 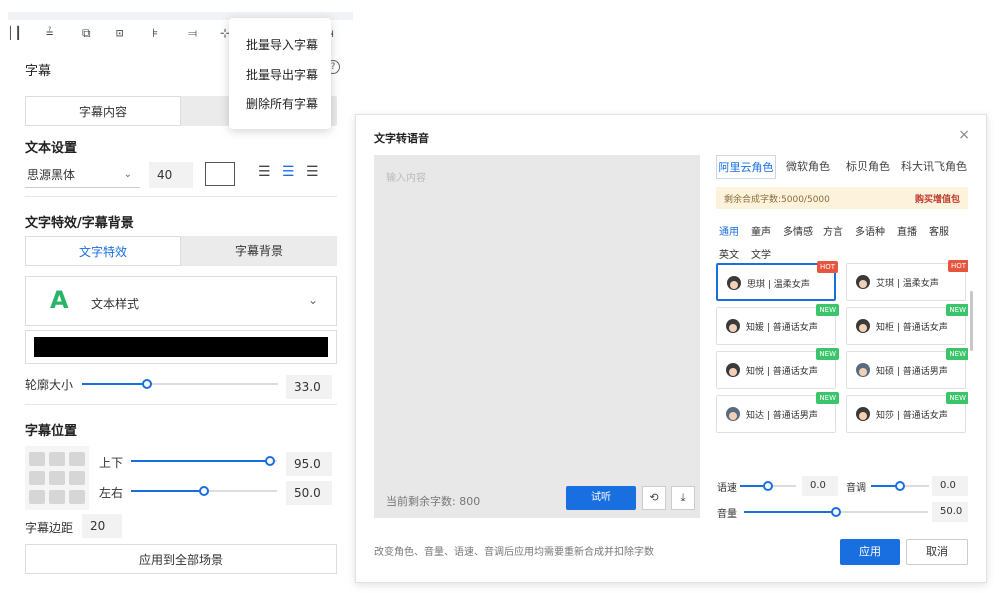 What do you see at coordinates (51, 175) in the screenshot?
I see `font-select-value: 思源黑体` at bounding box center [51, 175].